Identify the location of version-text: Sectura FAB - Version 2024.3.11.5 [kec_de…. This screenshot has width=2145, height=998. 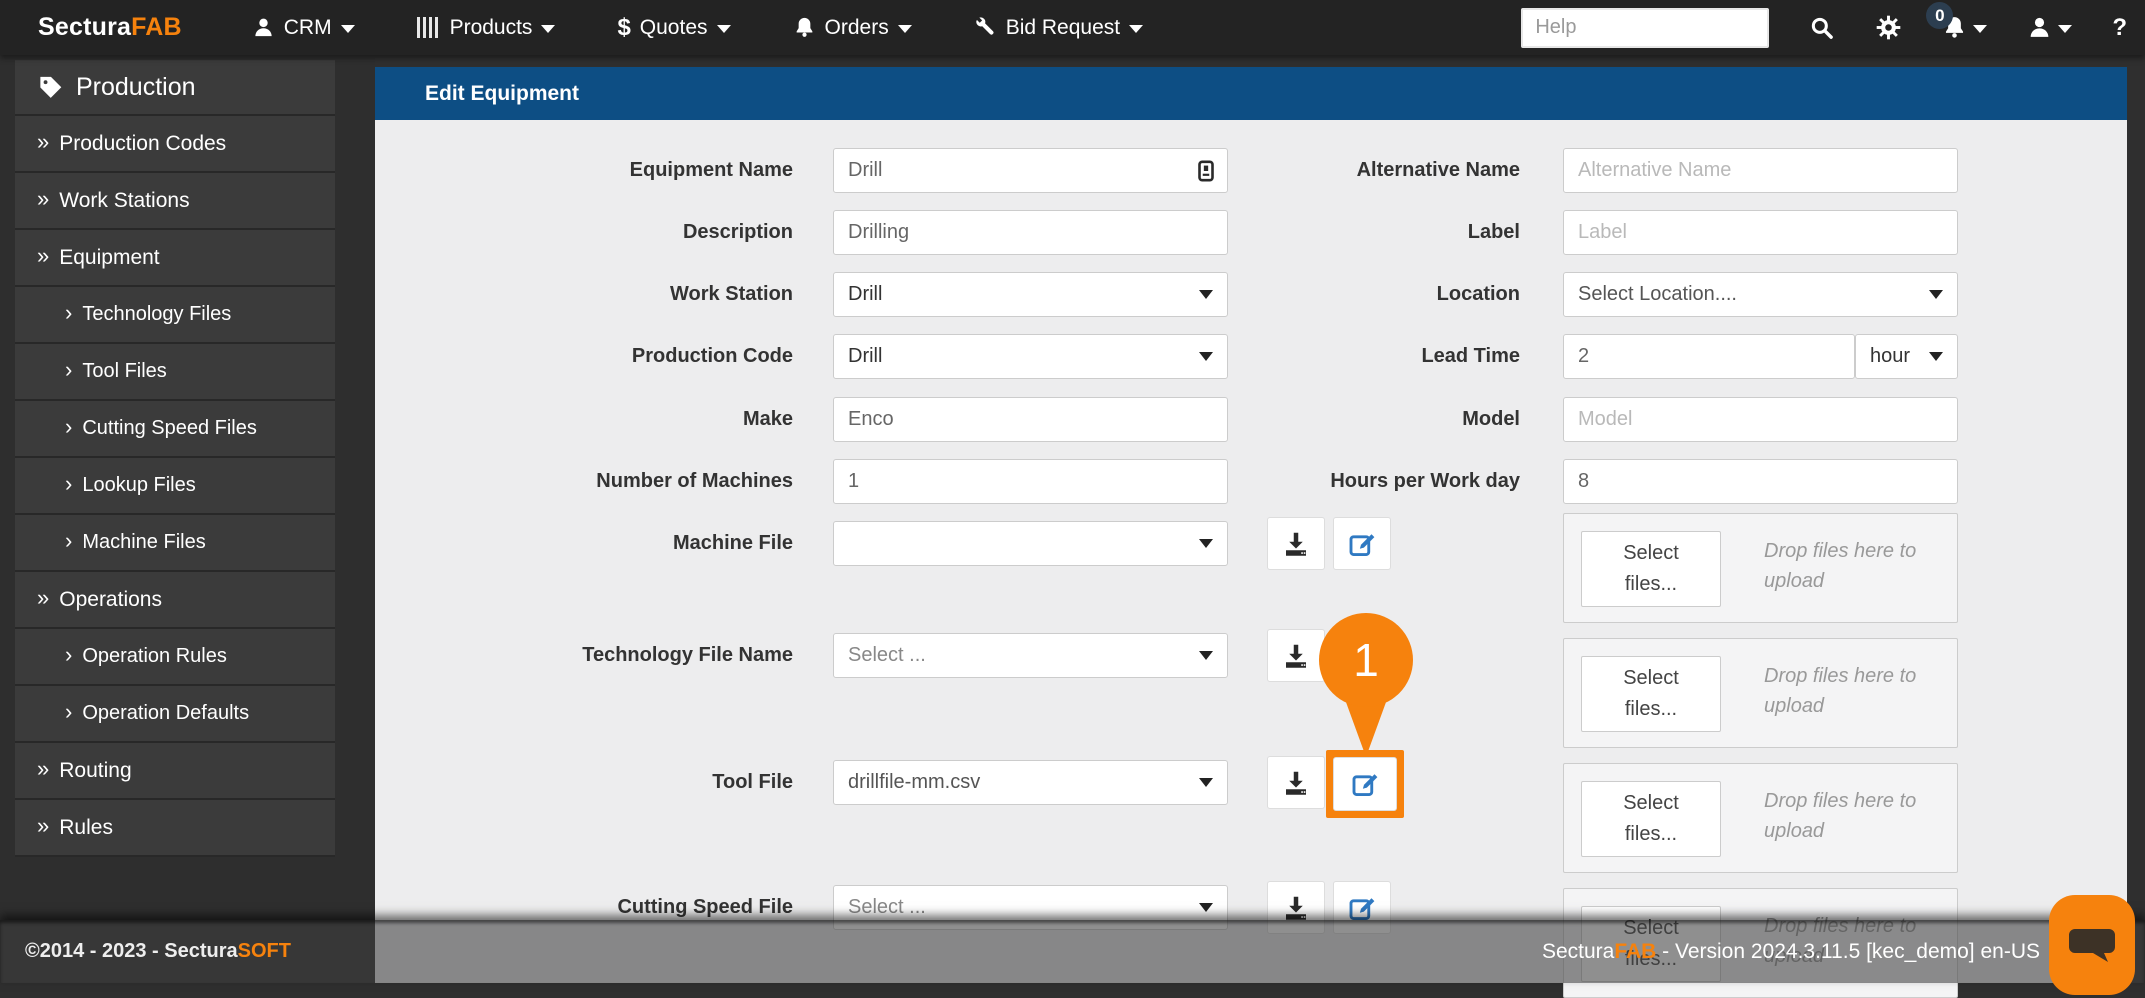
(1791, 951).